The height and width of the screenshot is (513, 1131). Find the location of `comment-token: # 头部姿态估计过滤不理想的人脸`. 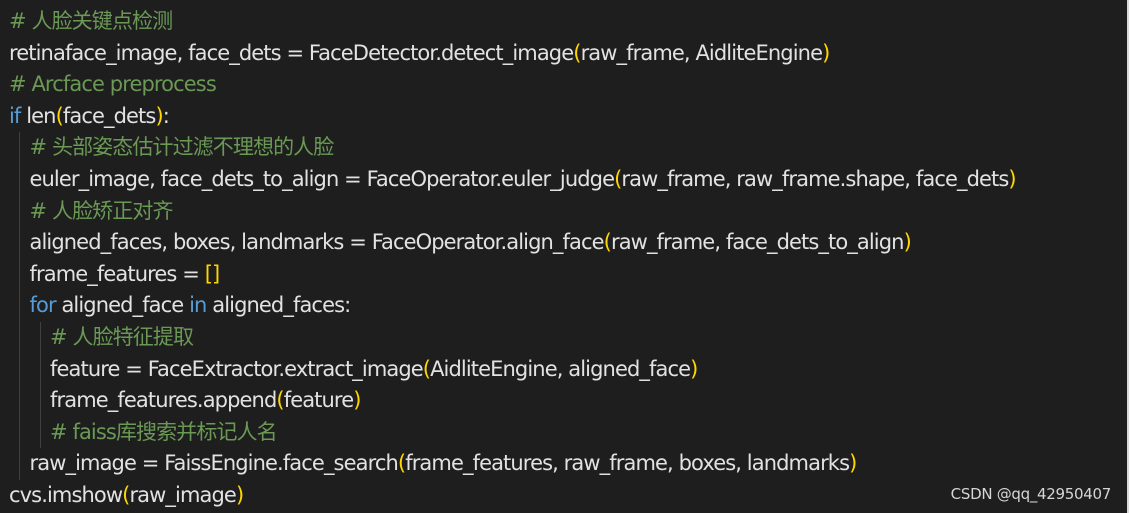

comment-token: # 头部姿态估计过滤不理想的人脸 is located at coordinates (182, 147).